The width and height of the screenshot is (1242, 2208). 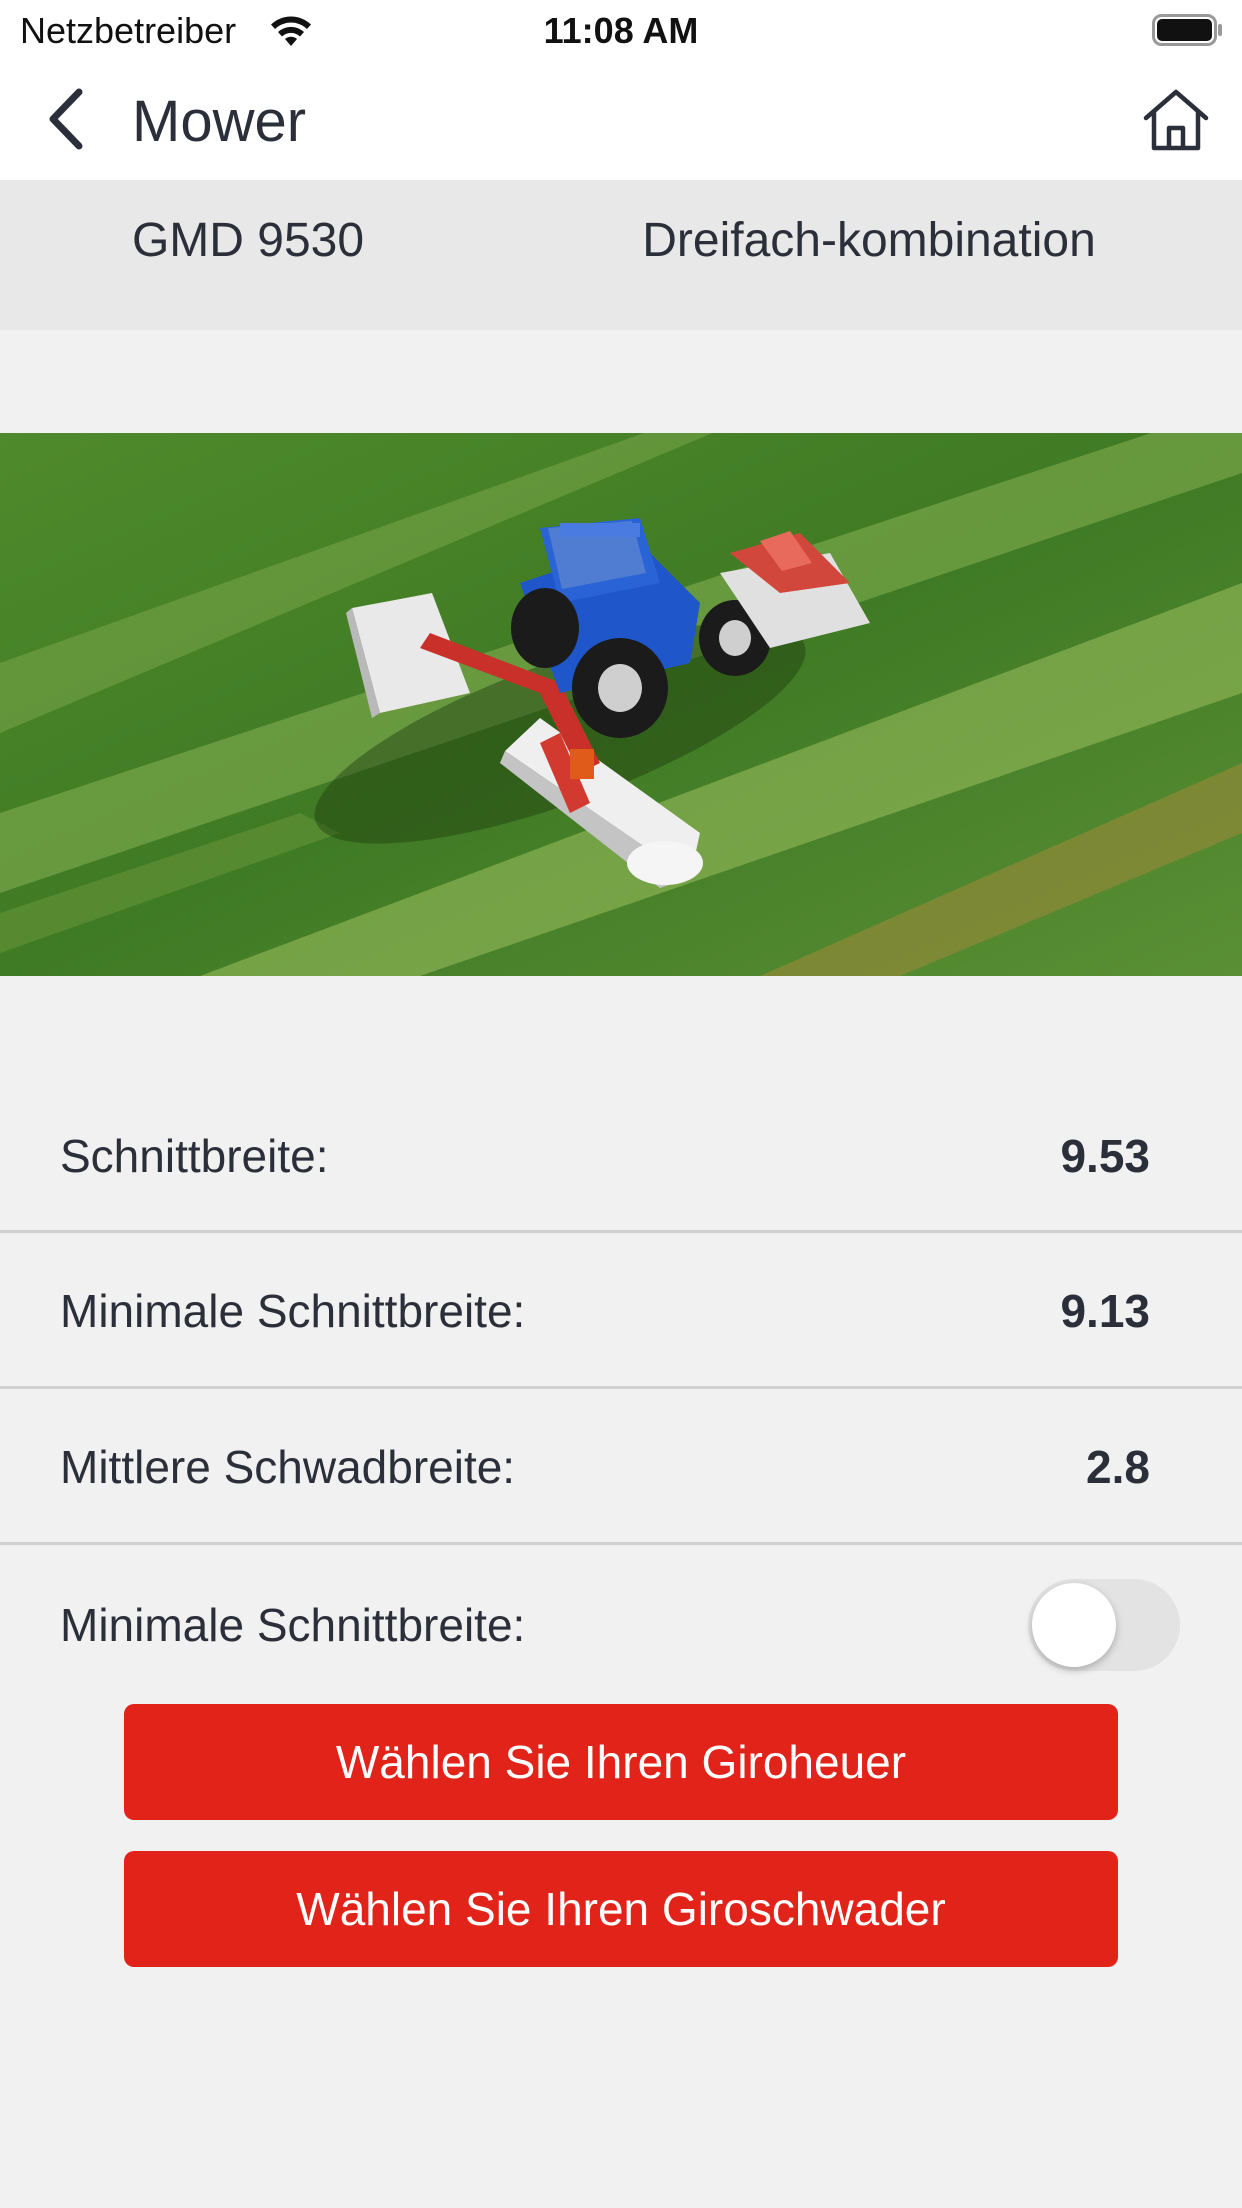 I want to click on home-button, so click(x=1176, y=122).